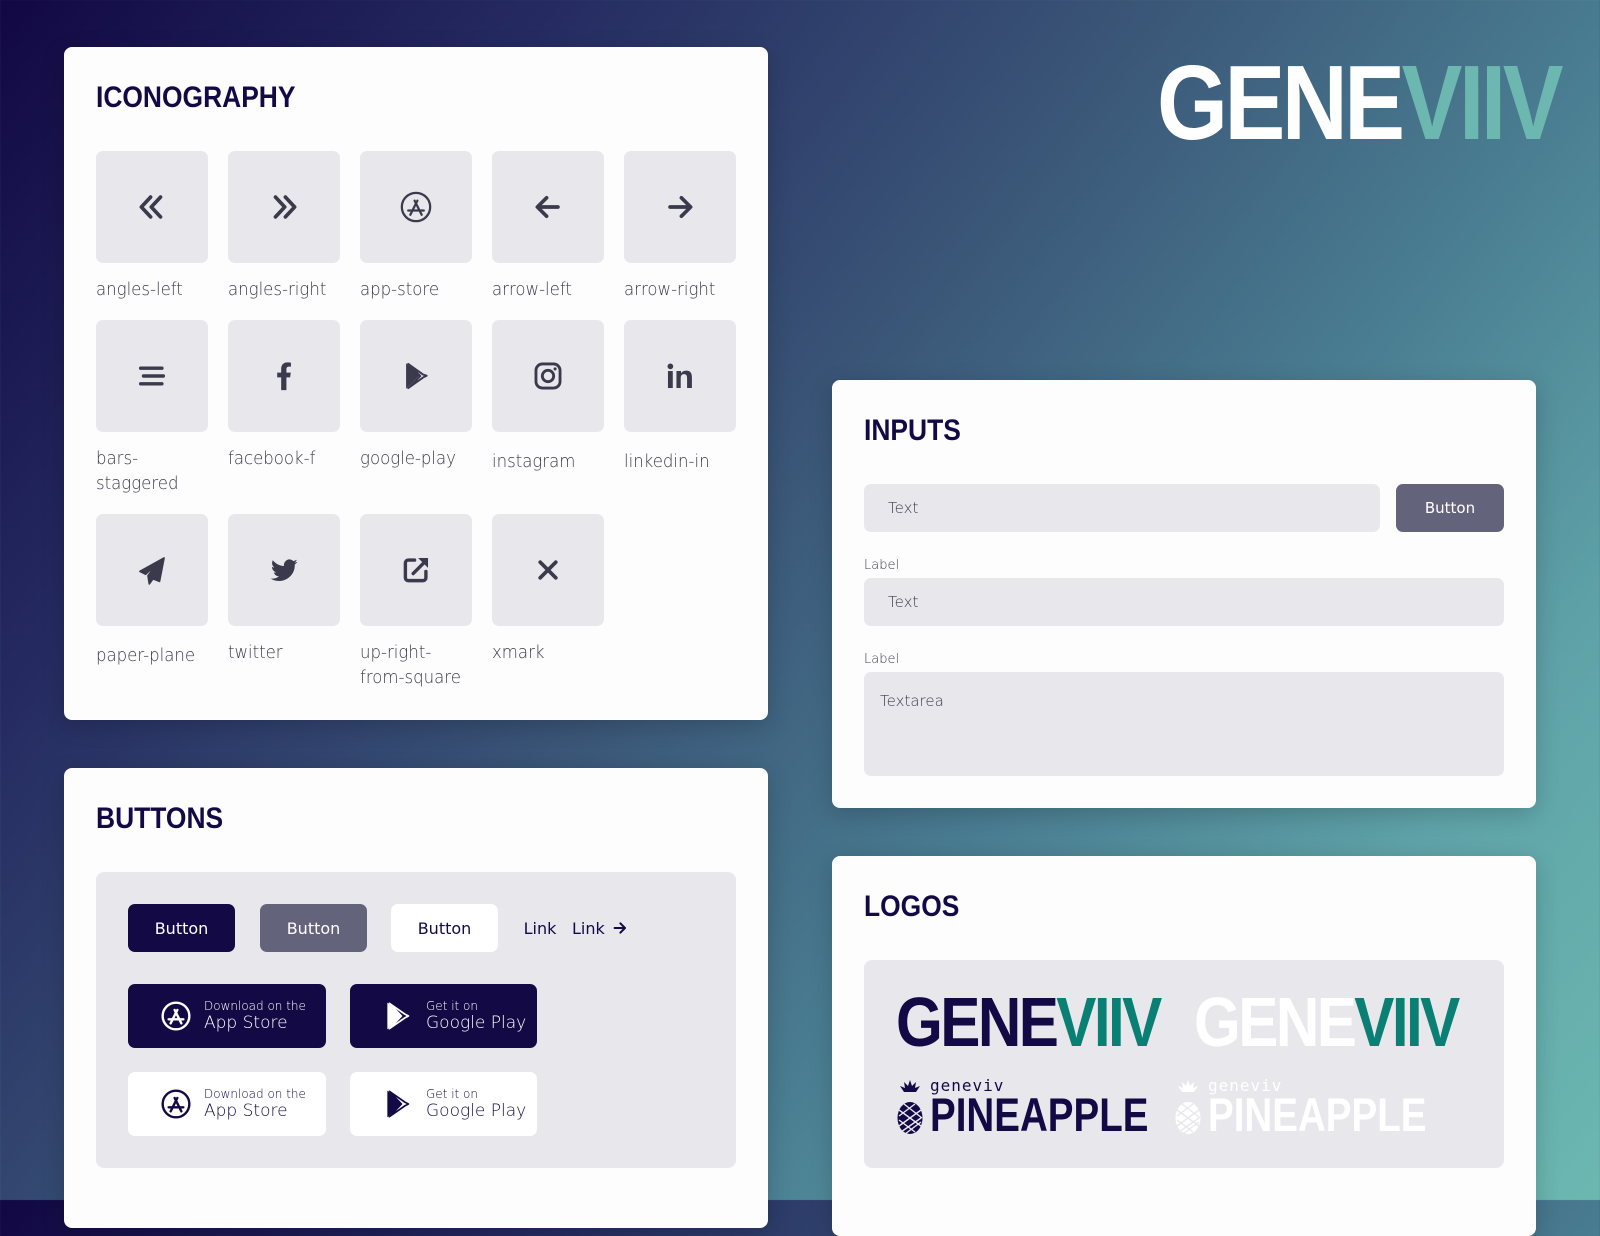 Image resolution: width=1600 pixels, height=1236 pixels. I want to click on google-play-button-light: Get it on Google Play, so click(443, 1104).